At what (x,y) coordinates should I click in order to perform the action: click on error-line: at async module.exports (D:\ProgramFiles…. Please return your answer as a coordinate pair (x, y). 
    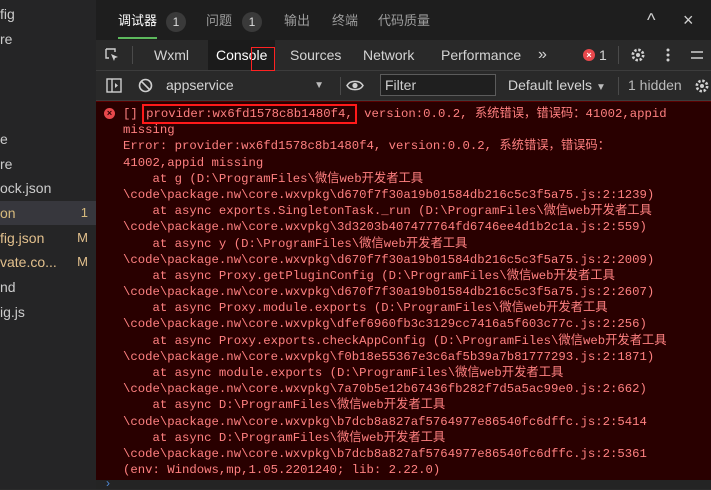
    Looking at the image, I should click on (343, 373).